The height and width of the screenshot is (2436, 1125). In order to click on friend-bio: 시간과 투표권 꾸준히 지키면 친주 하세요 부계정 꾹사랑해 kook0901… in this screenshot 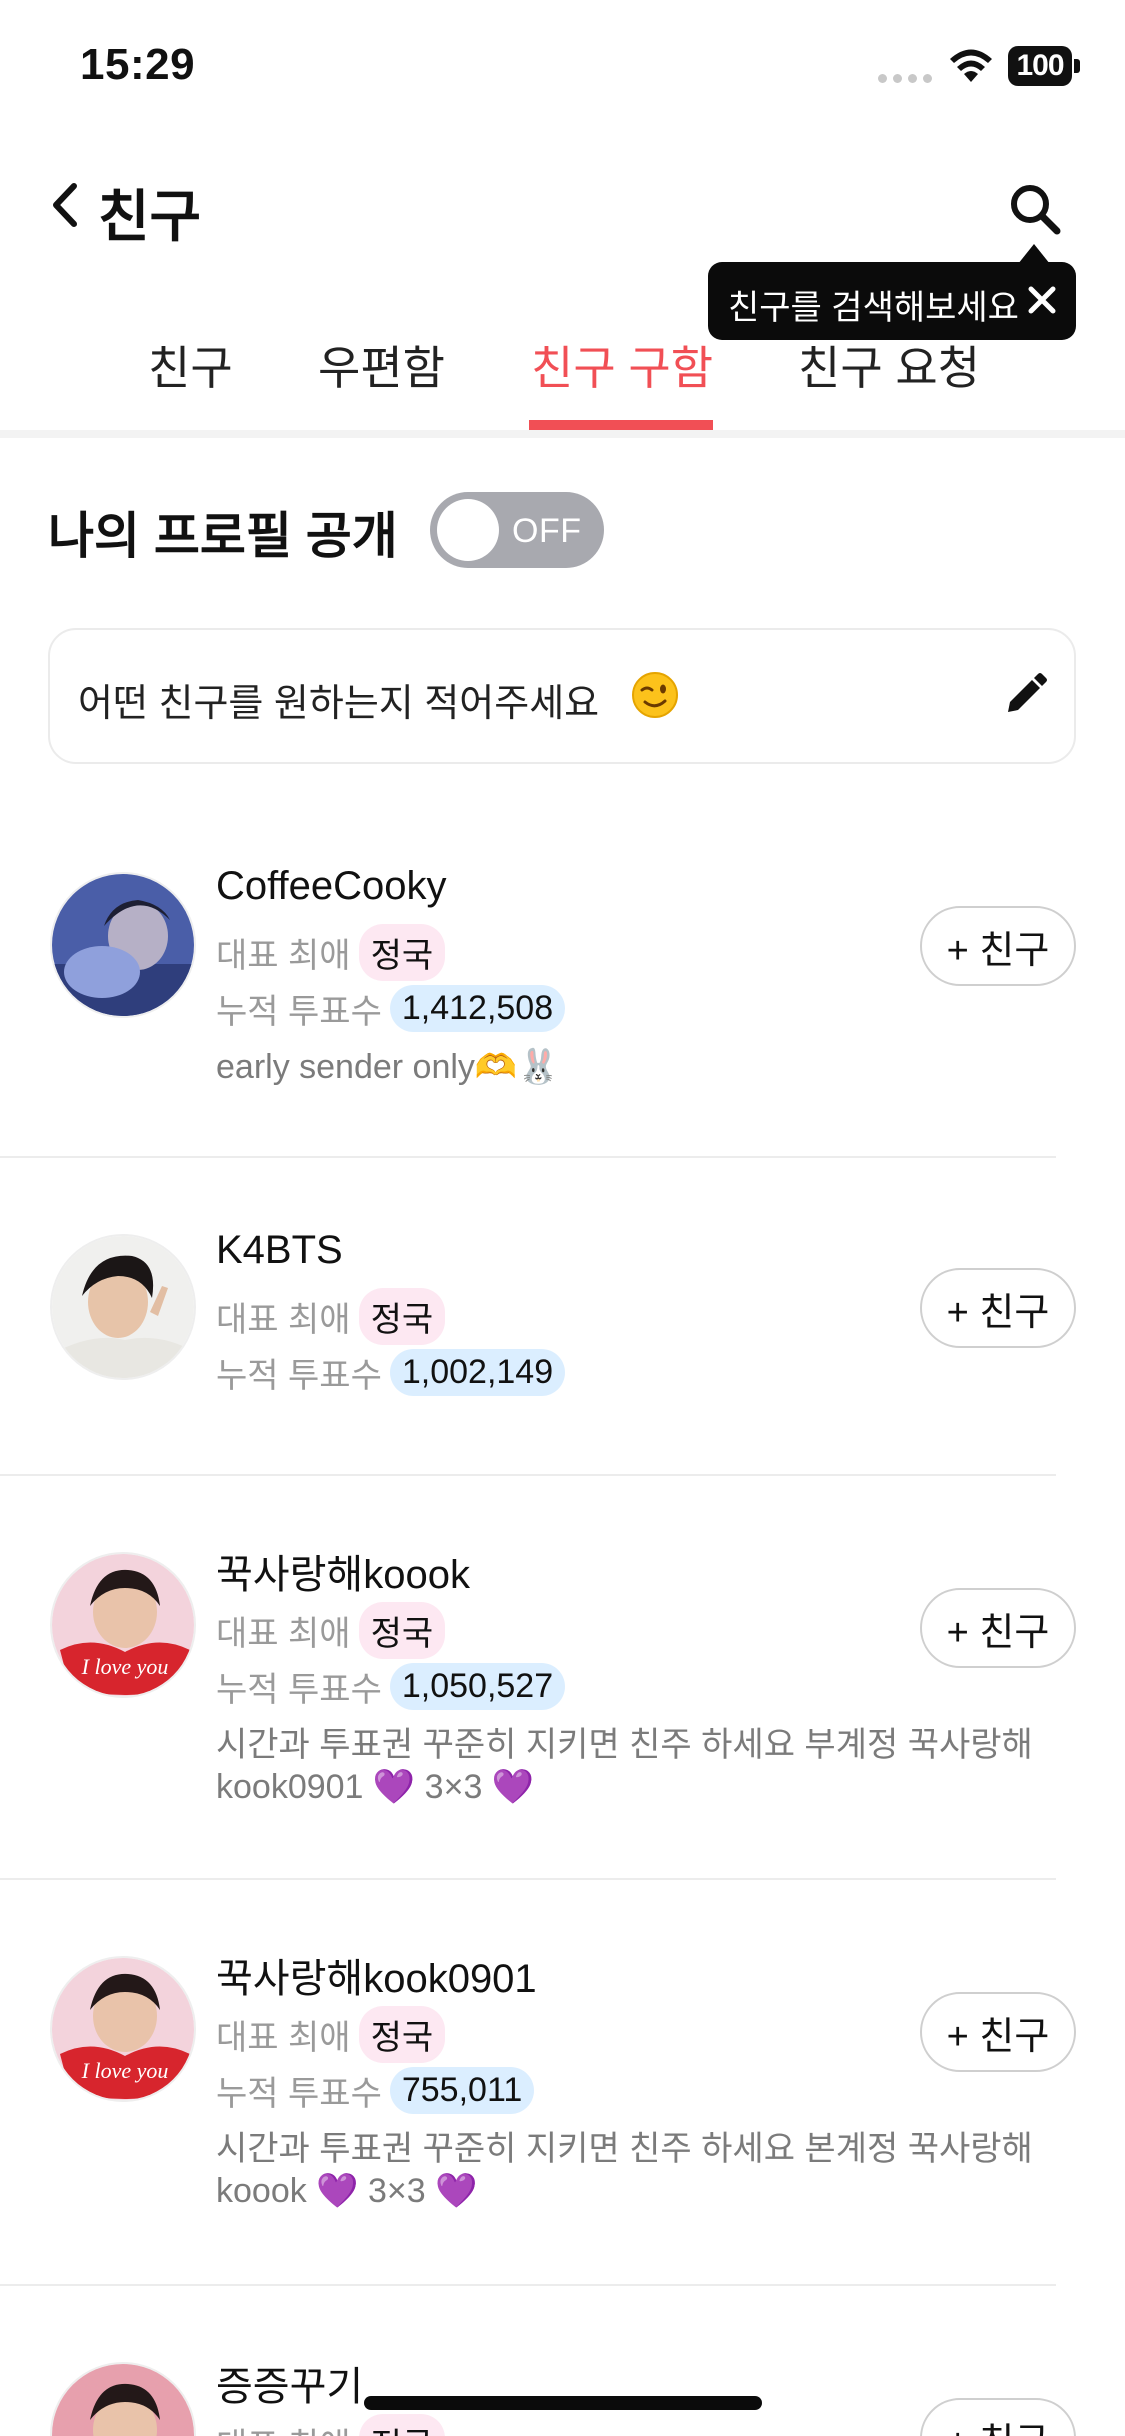, I will do `click(624, 1766)`.